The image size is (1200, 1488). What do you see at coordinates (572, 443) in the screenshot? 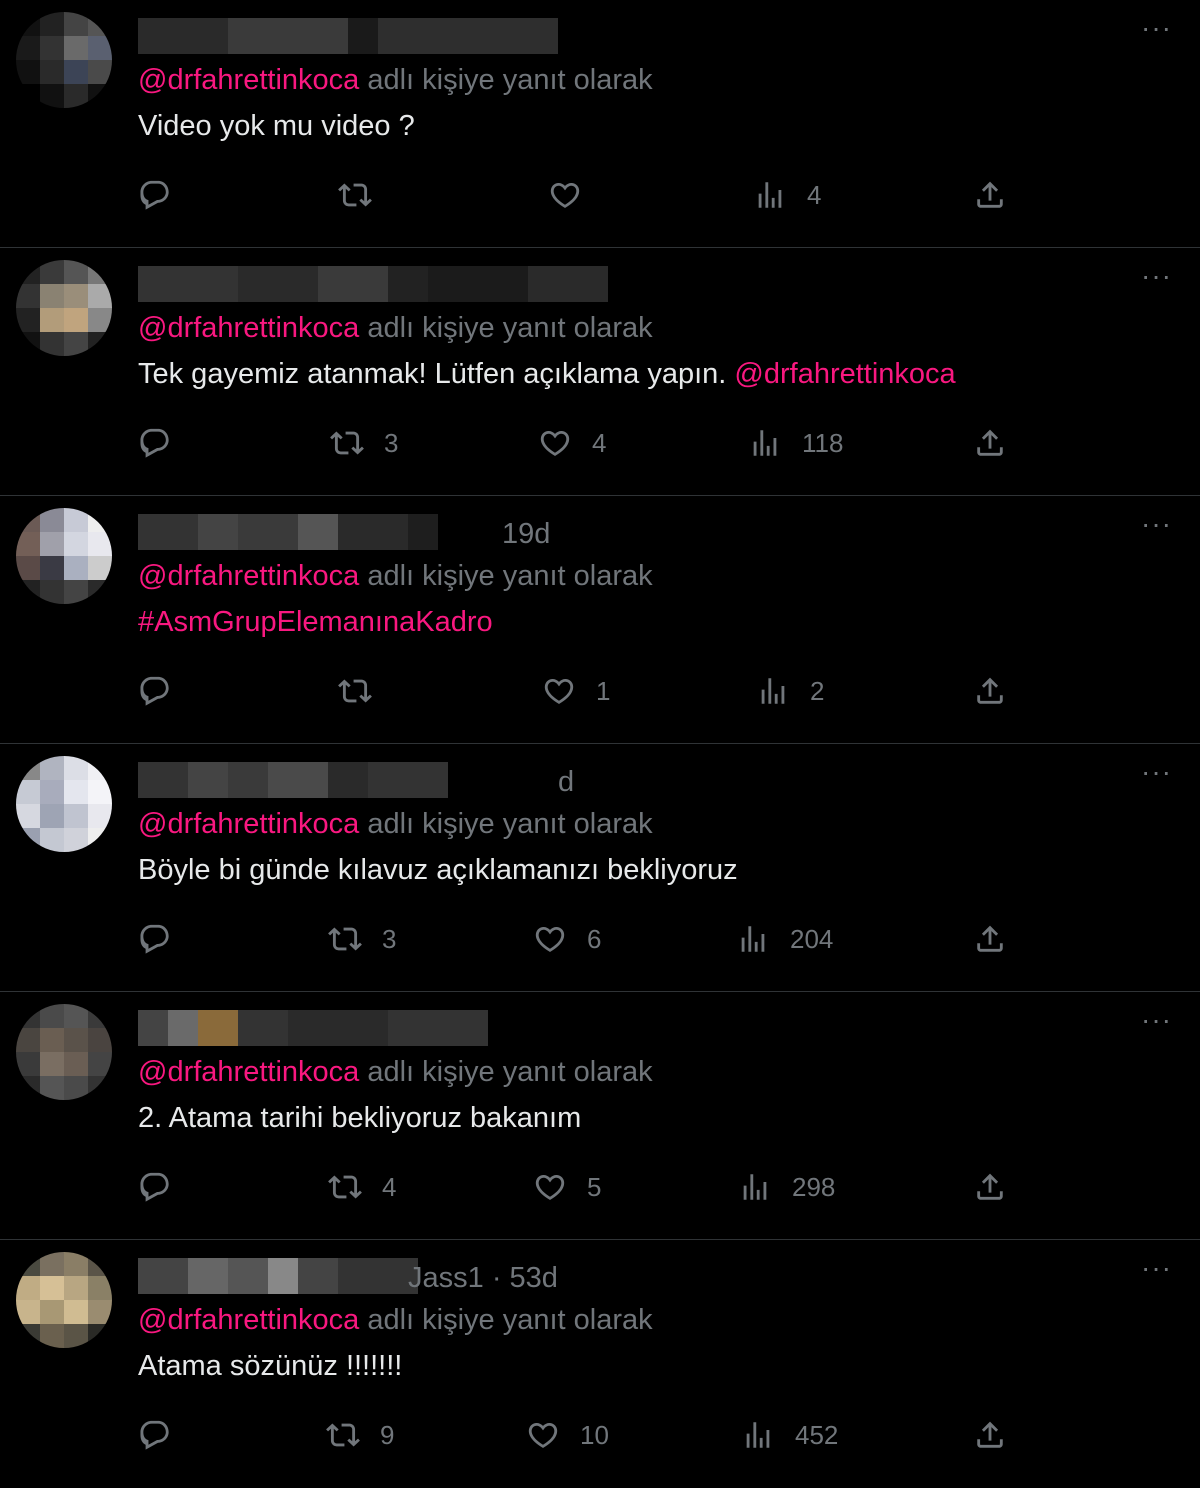
I see `like-button: 4` at bounding box center [572, 443].